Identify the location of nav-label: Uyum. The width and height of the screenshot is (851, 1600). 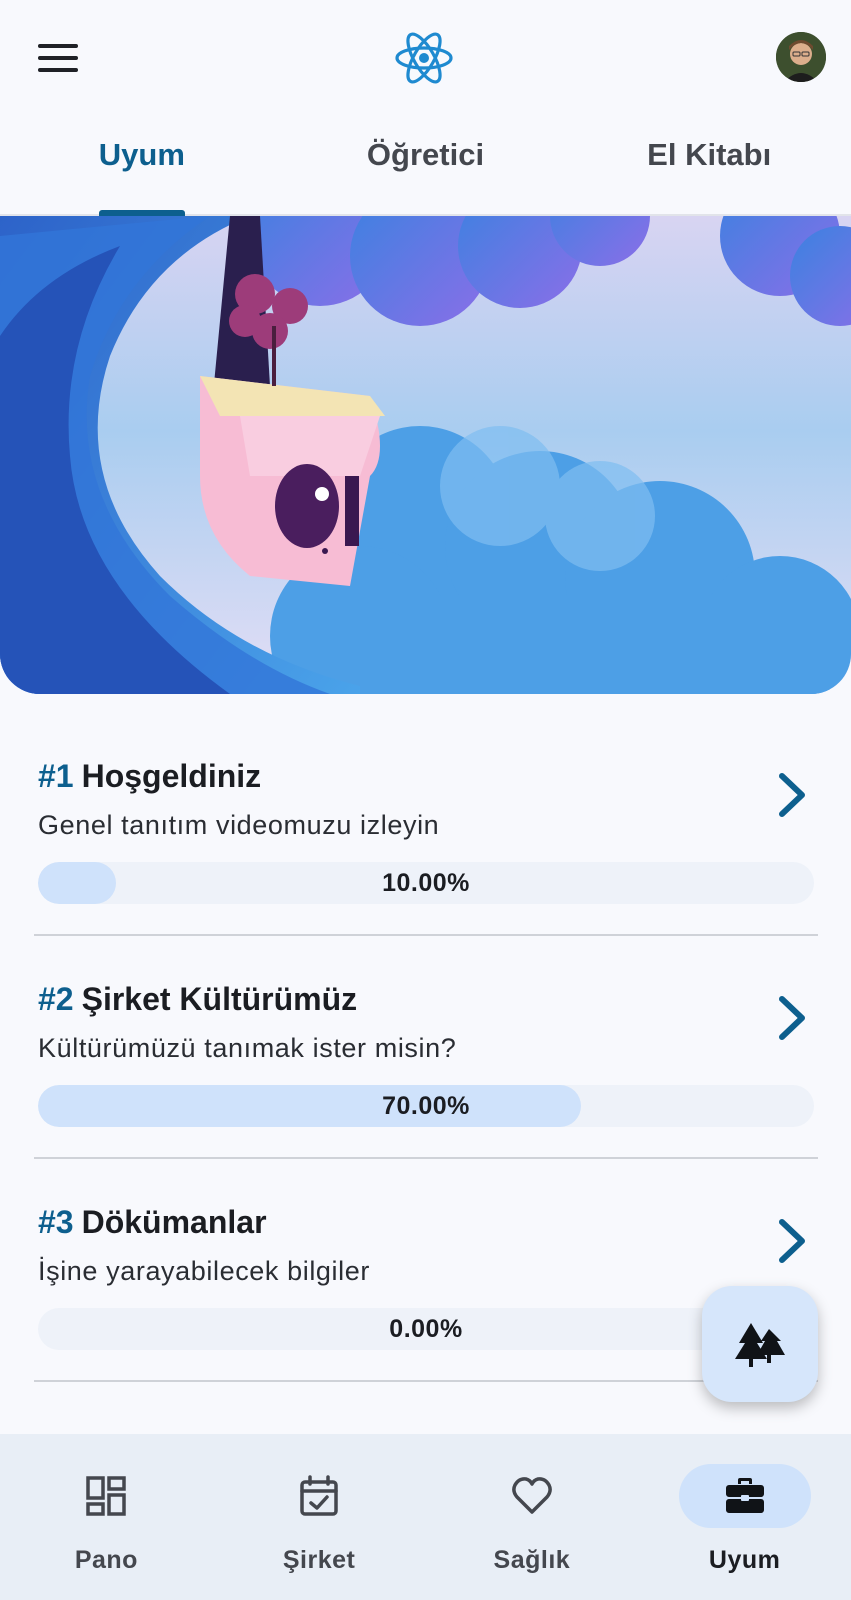
(744, 1560).